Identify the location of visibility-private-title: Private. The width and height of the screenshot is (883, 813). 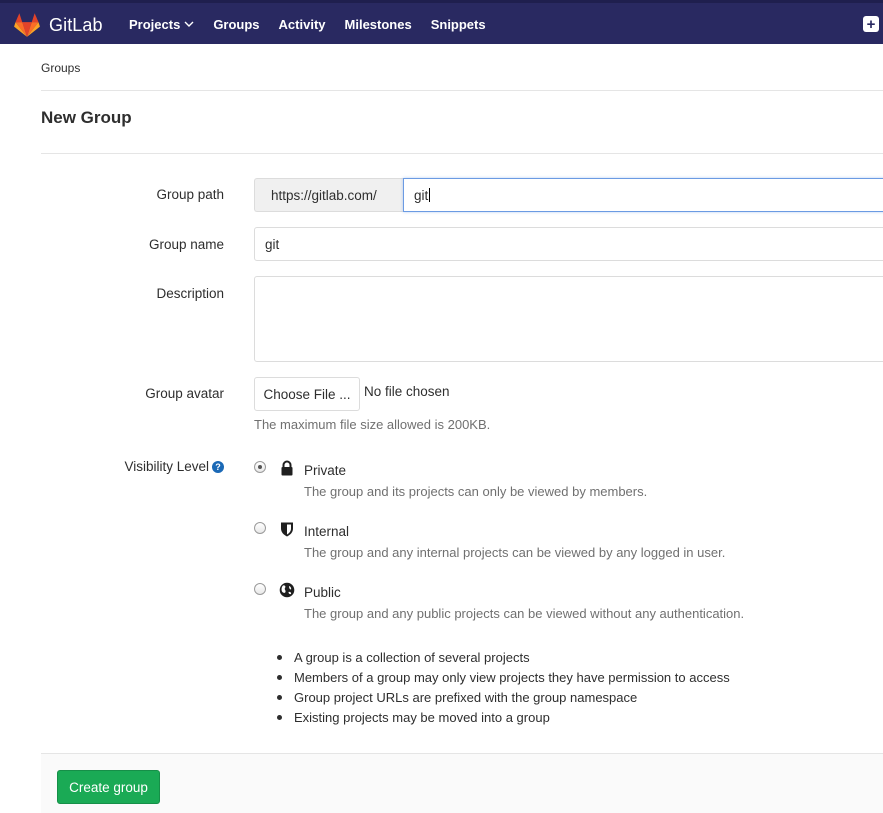
(325, 470).